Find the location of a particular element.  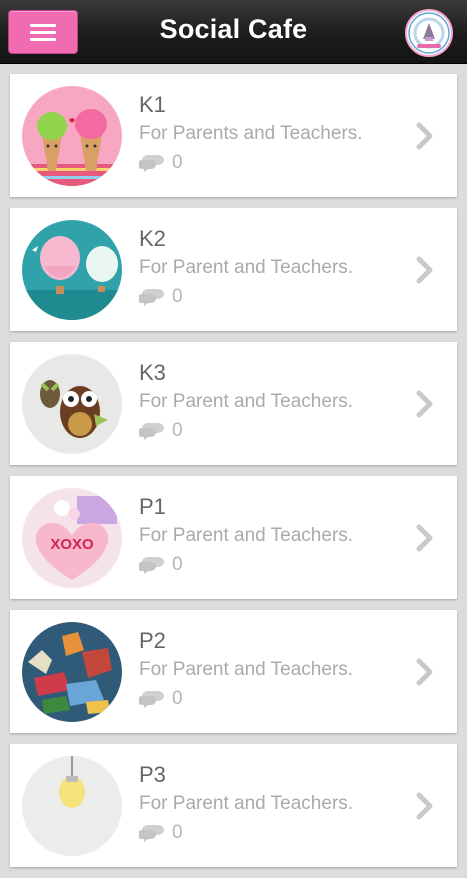

hot-air-balloons-image is located at coordinates (72, 270).